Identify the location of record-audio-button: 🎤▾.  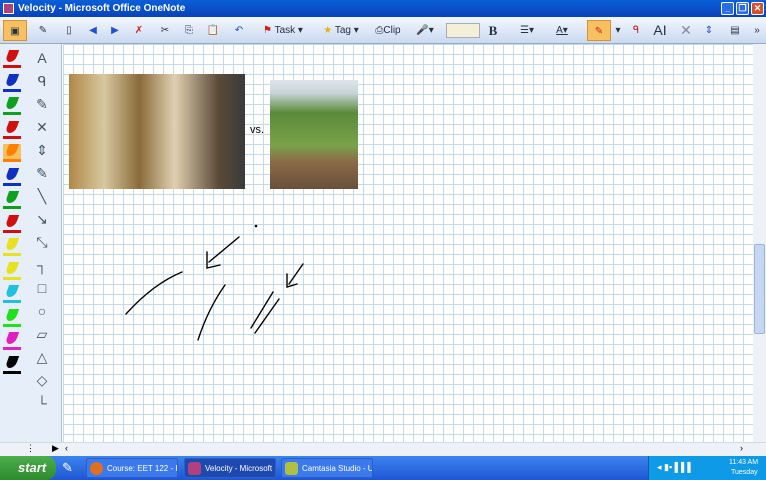
(425, 30).